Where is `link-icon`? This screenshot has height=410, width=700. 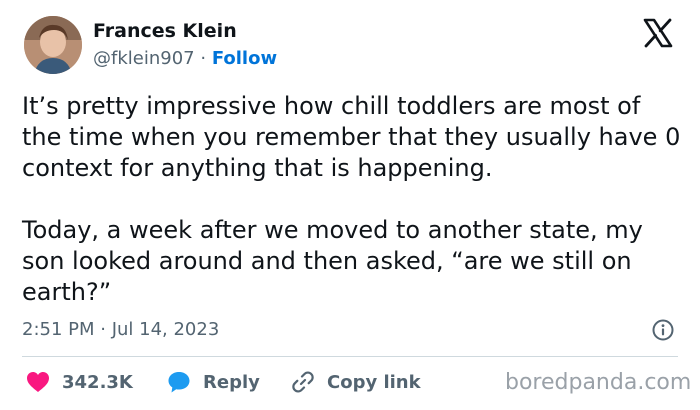
link-icon is located at coordinates (303, 382).